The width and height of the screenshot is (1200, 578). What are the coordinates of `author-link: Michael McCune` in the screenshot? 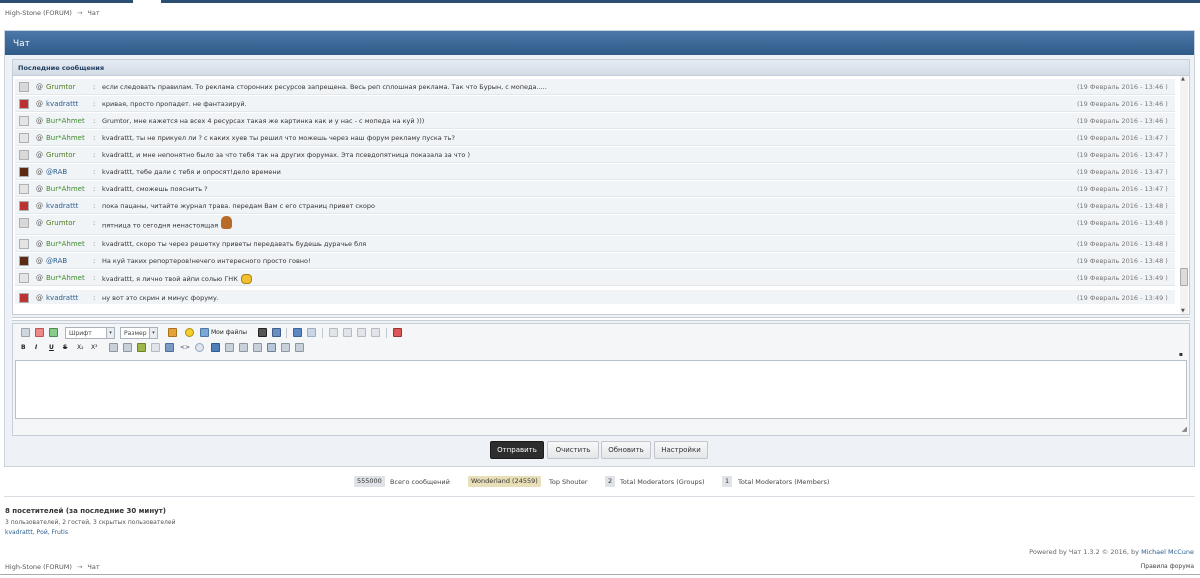 It's located at (1167, 552).